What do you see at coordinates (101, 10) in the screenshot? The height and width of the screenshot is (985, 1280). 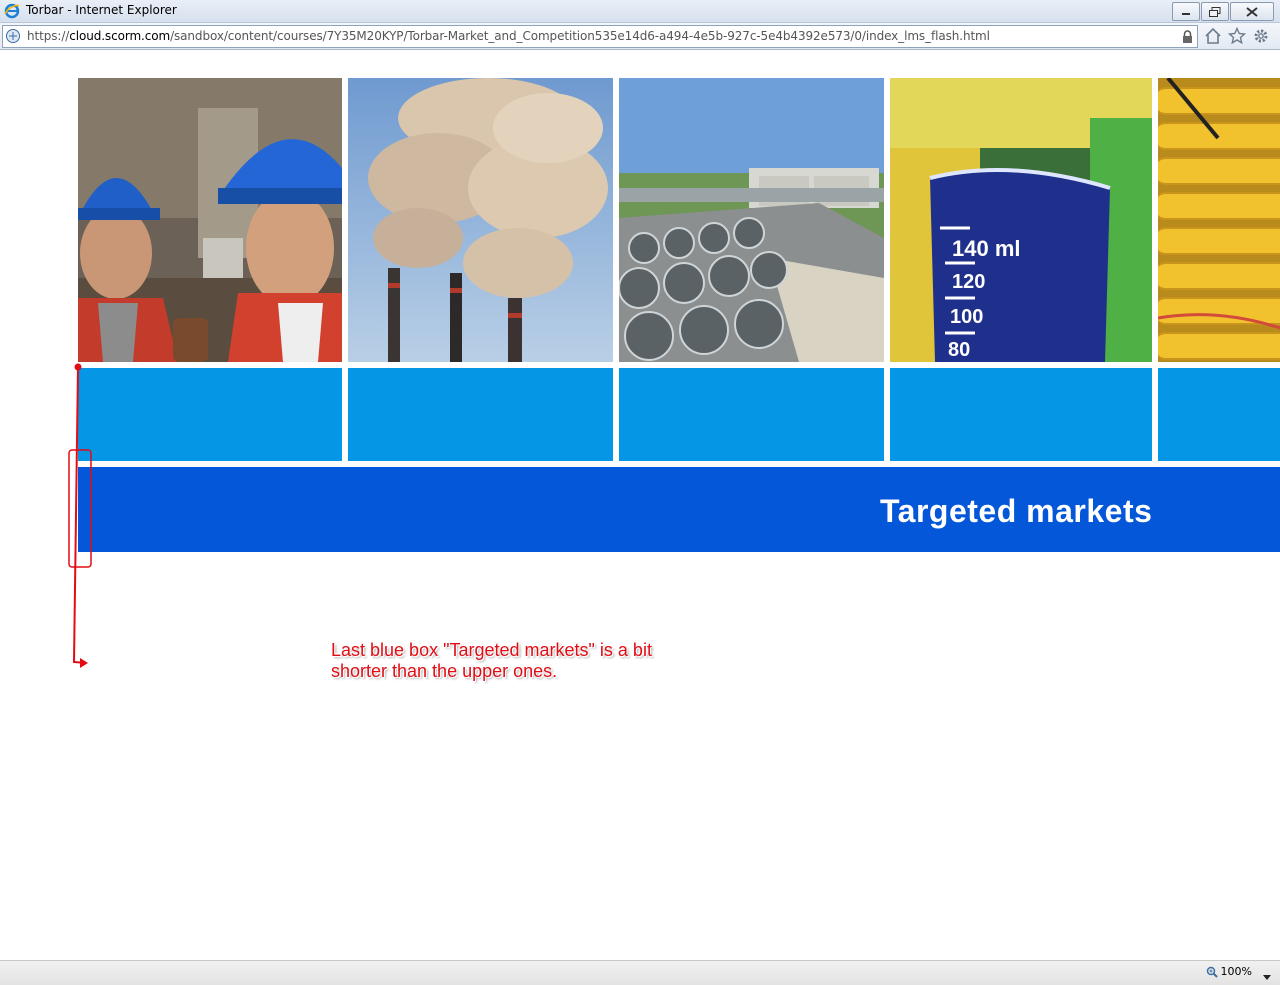 I see `window-title: Torbar - Internet Explorer` at bounding box center [101, 10].